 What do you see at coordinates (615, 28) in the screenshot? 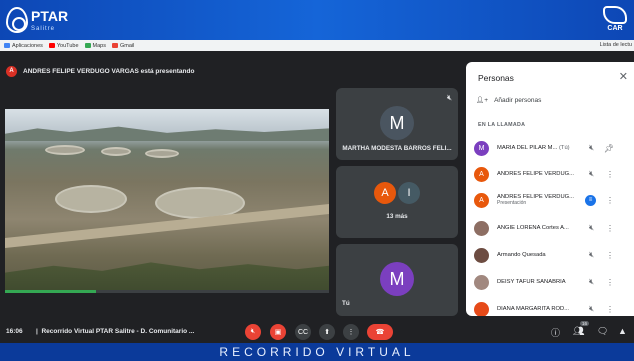
I see `car-logo-text: CAR` at bounding box center [615, 28].